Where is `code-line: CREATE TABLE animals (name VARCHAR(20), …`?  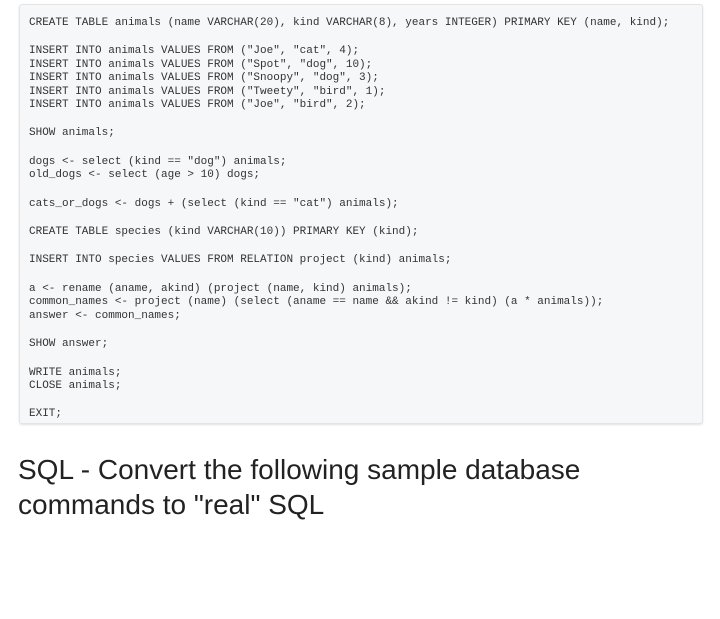 code-line: CREATE TABLE animals (name VARCHAR(20), … is located at coordinates (349, 23).